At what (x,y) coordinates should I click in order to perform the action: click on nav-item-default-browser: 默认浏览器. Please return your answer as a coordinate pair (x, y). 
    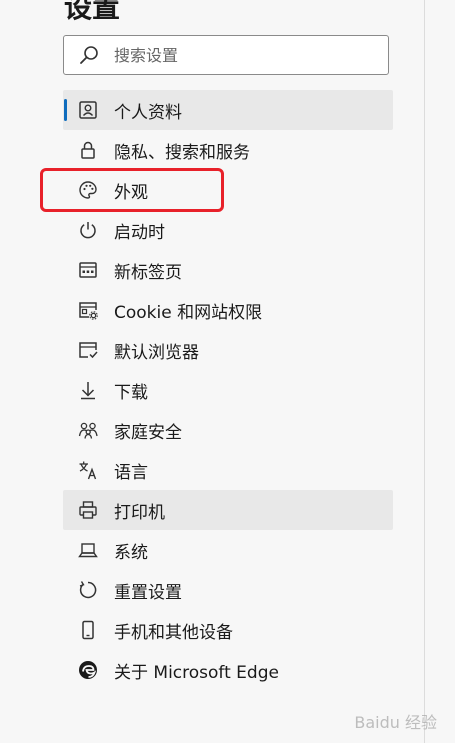
    Looking at the image, I should click on (228, 350).